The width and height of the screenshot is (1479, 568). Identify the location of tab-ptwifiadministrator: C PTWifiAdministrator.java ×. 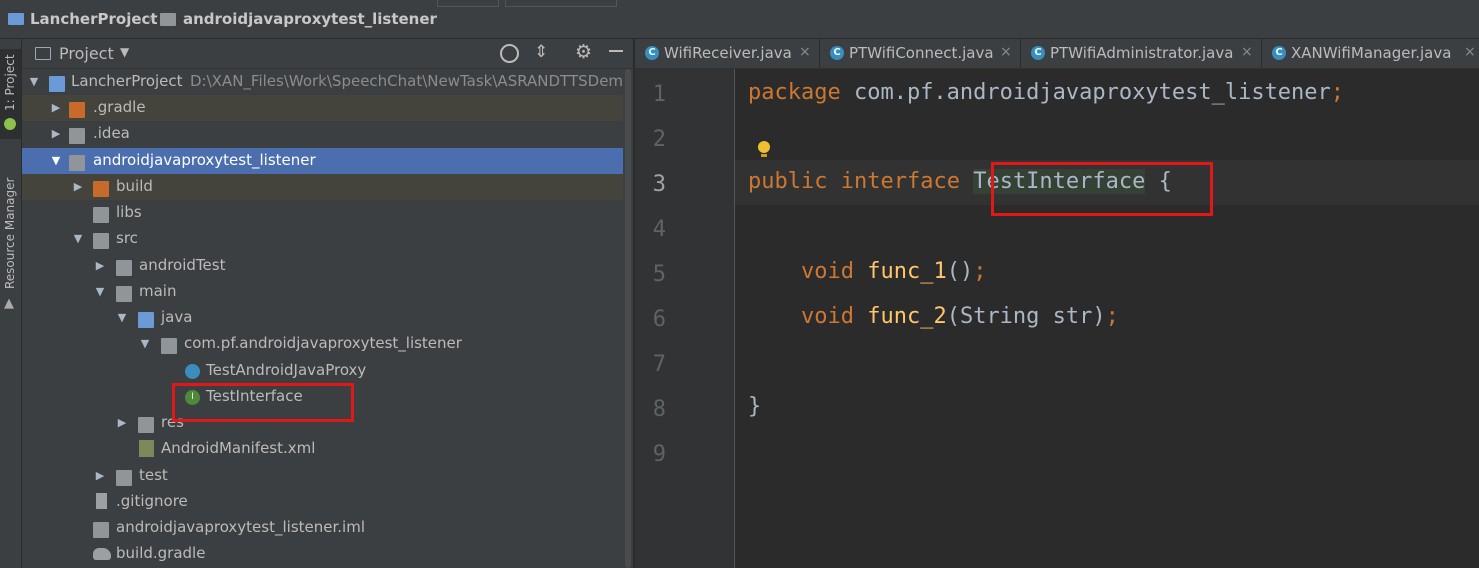
(1141, 53).